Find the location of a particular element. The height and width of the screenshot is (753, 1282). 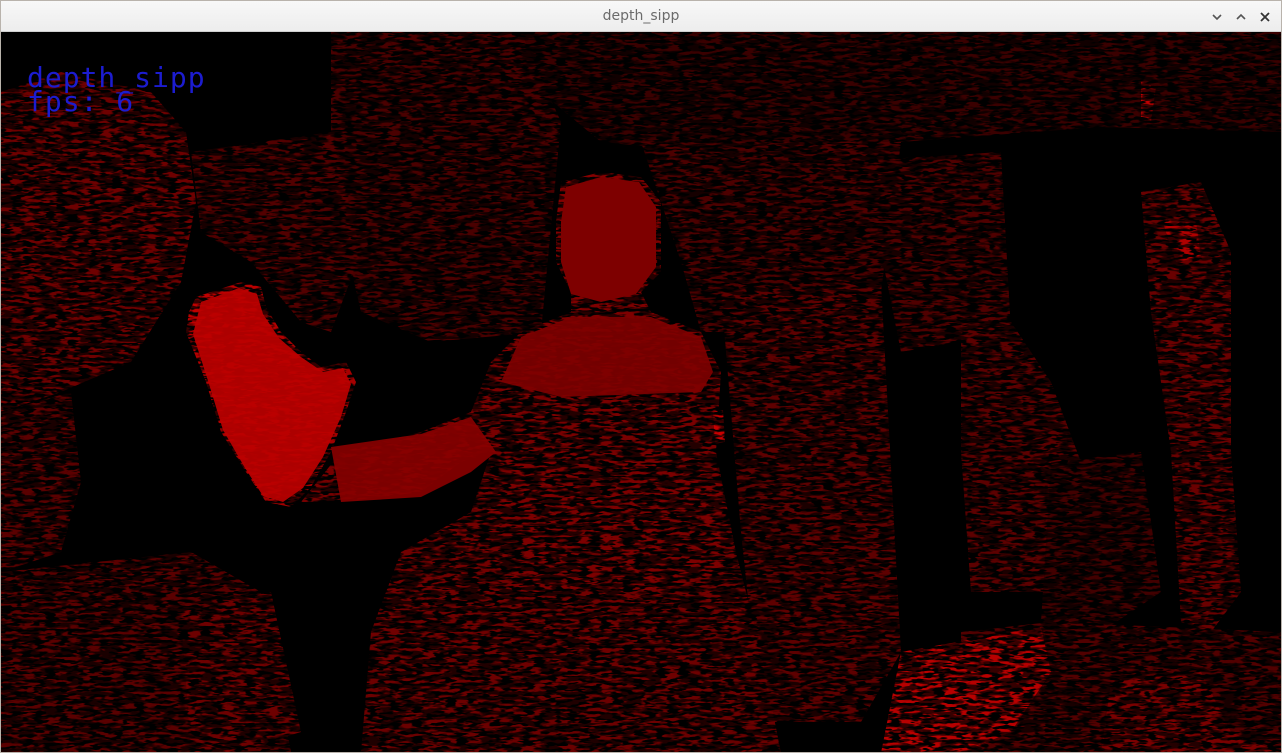

window-controls is located at coordinates (1241, 17).